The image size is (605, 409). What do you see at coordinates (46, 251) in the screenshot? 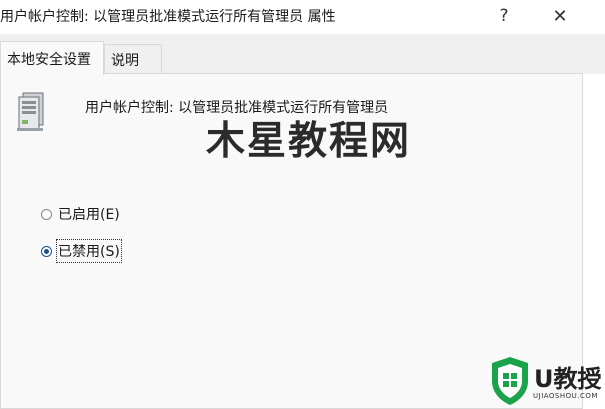
I see `disabled-radio` at bounding box center [46, 251].